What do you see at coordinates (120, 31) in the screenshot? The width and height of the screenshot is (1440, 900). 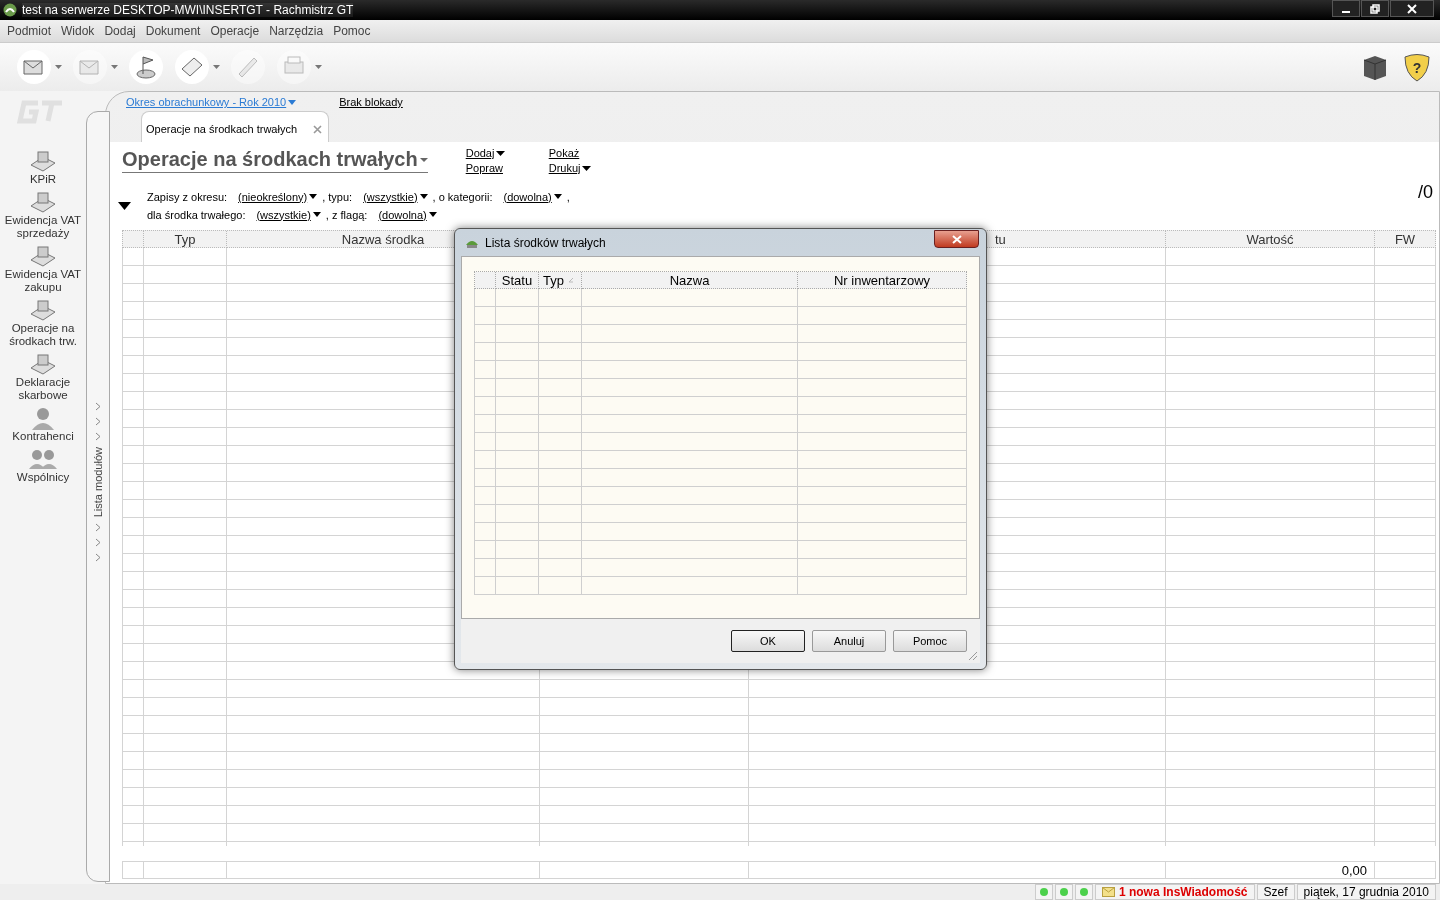 I see `menu-item: Dodaj` at bounding box center [120, 31].